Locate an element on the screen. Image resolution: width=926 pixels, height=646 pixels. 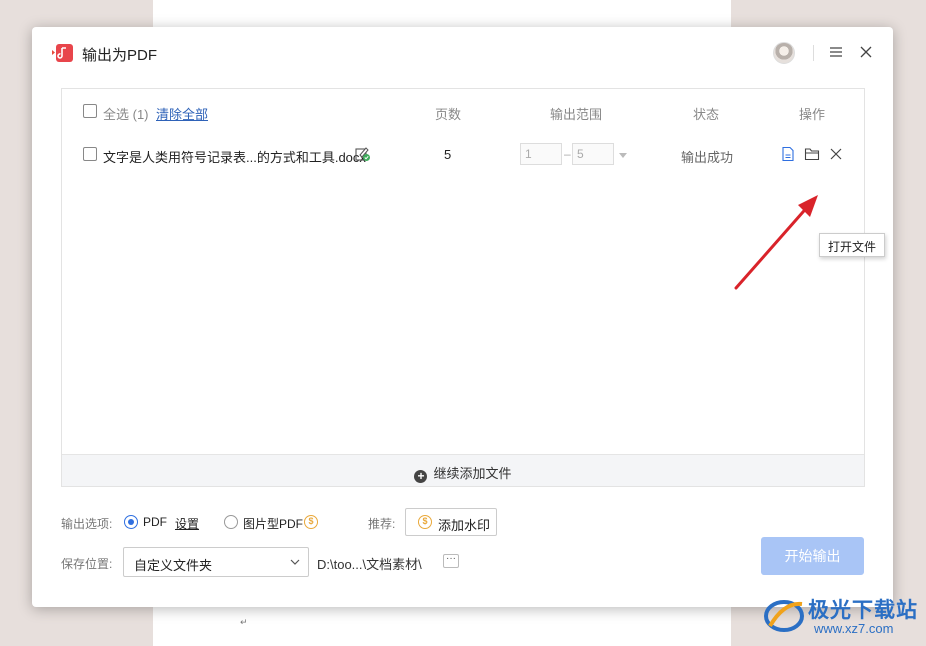
save-location-select: 自定义文件夹 is located at coordinates (216, 562).